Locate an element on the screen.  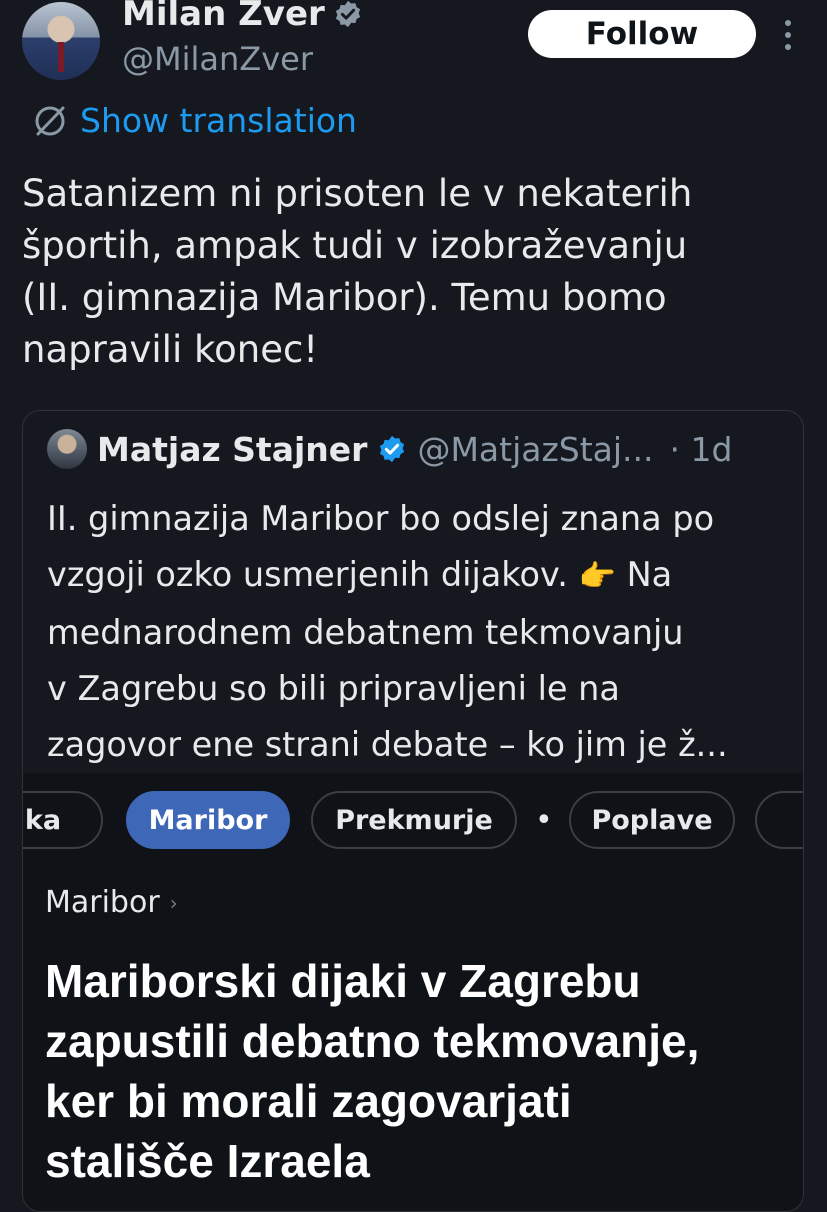
headline-line: Mariborski dijaki v Zagrebu is located at coordinates (343, 981).